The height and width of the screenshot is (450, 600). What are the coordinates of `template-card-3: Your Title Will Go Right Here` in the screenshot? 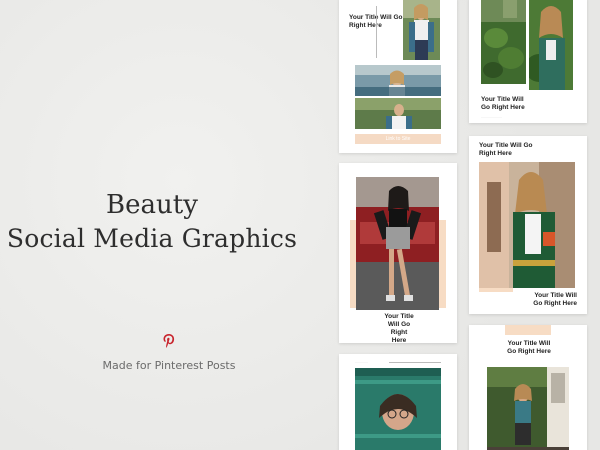 It's located at (398, 253).